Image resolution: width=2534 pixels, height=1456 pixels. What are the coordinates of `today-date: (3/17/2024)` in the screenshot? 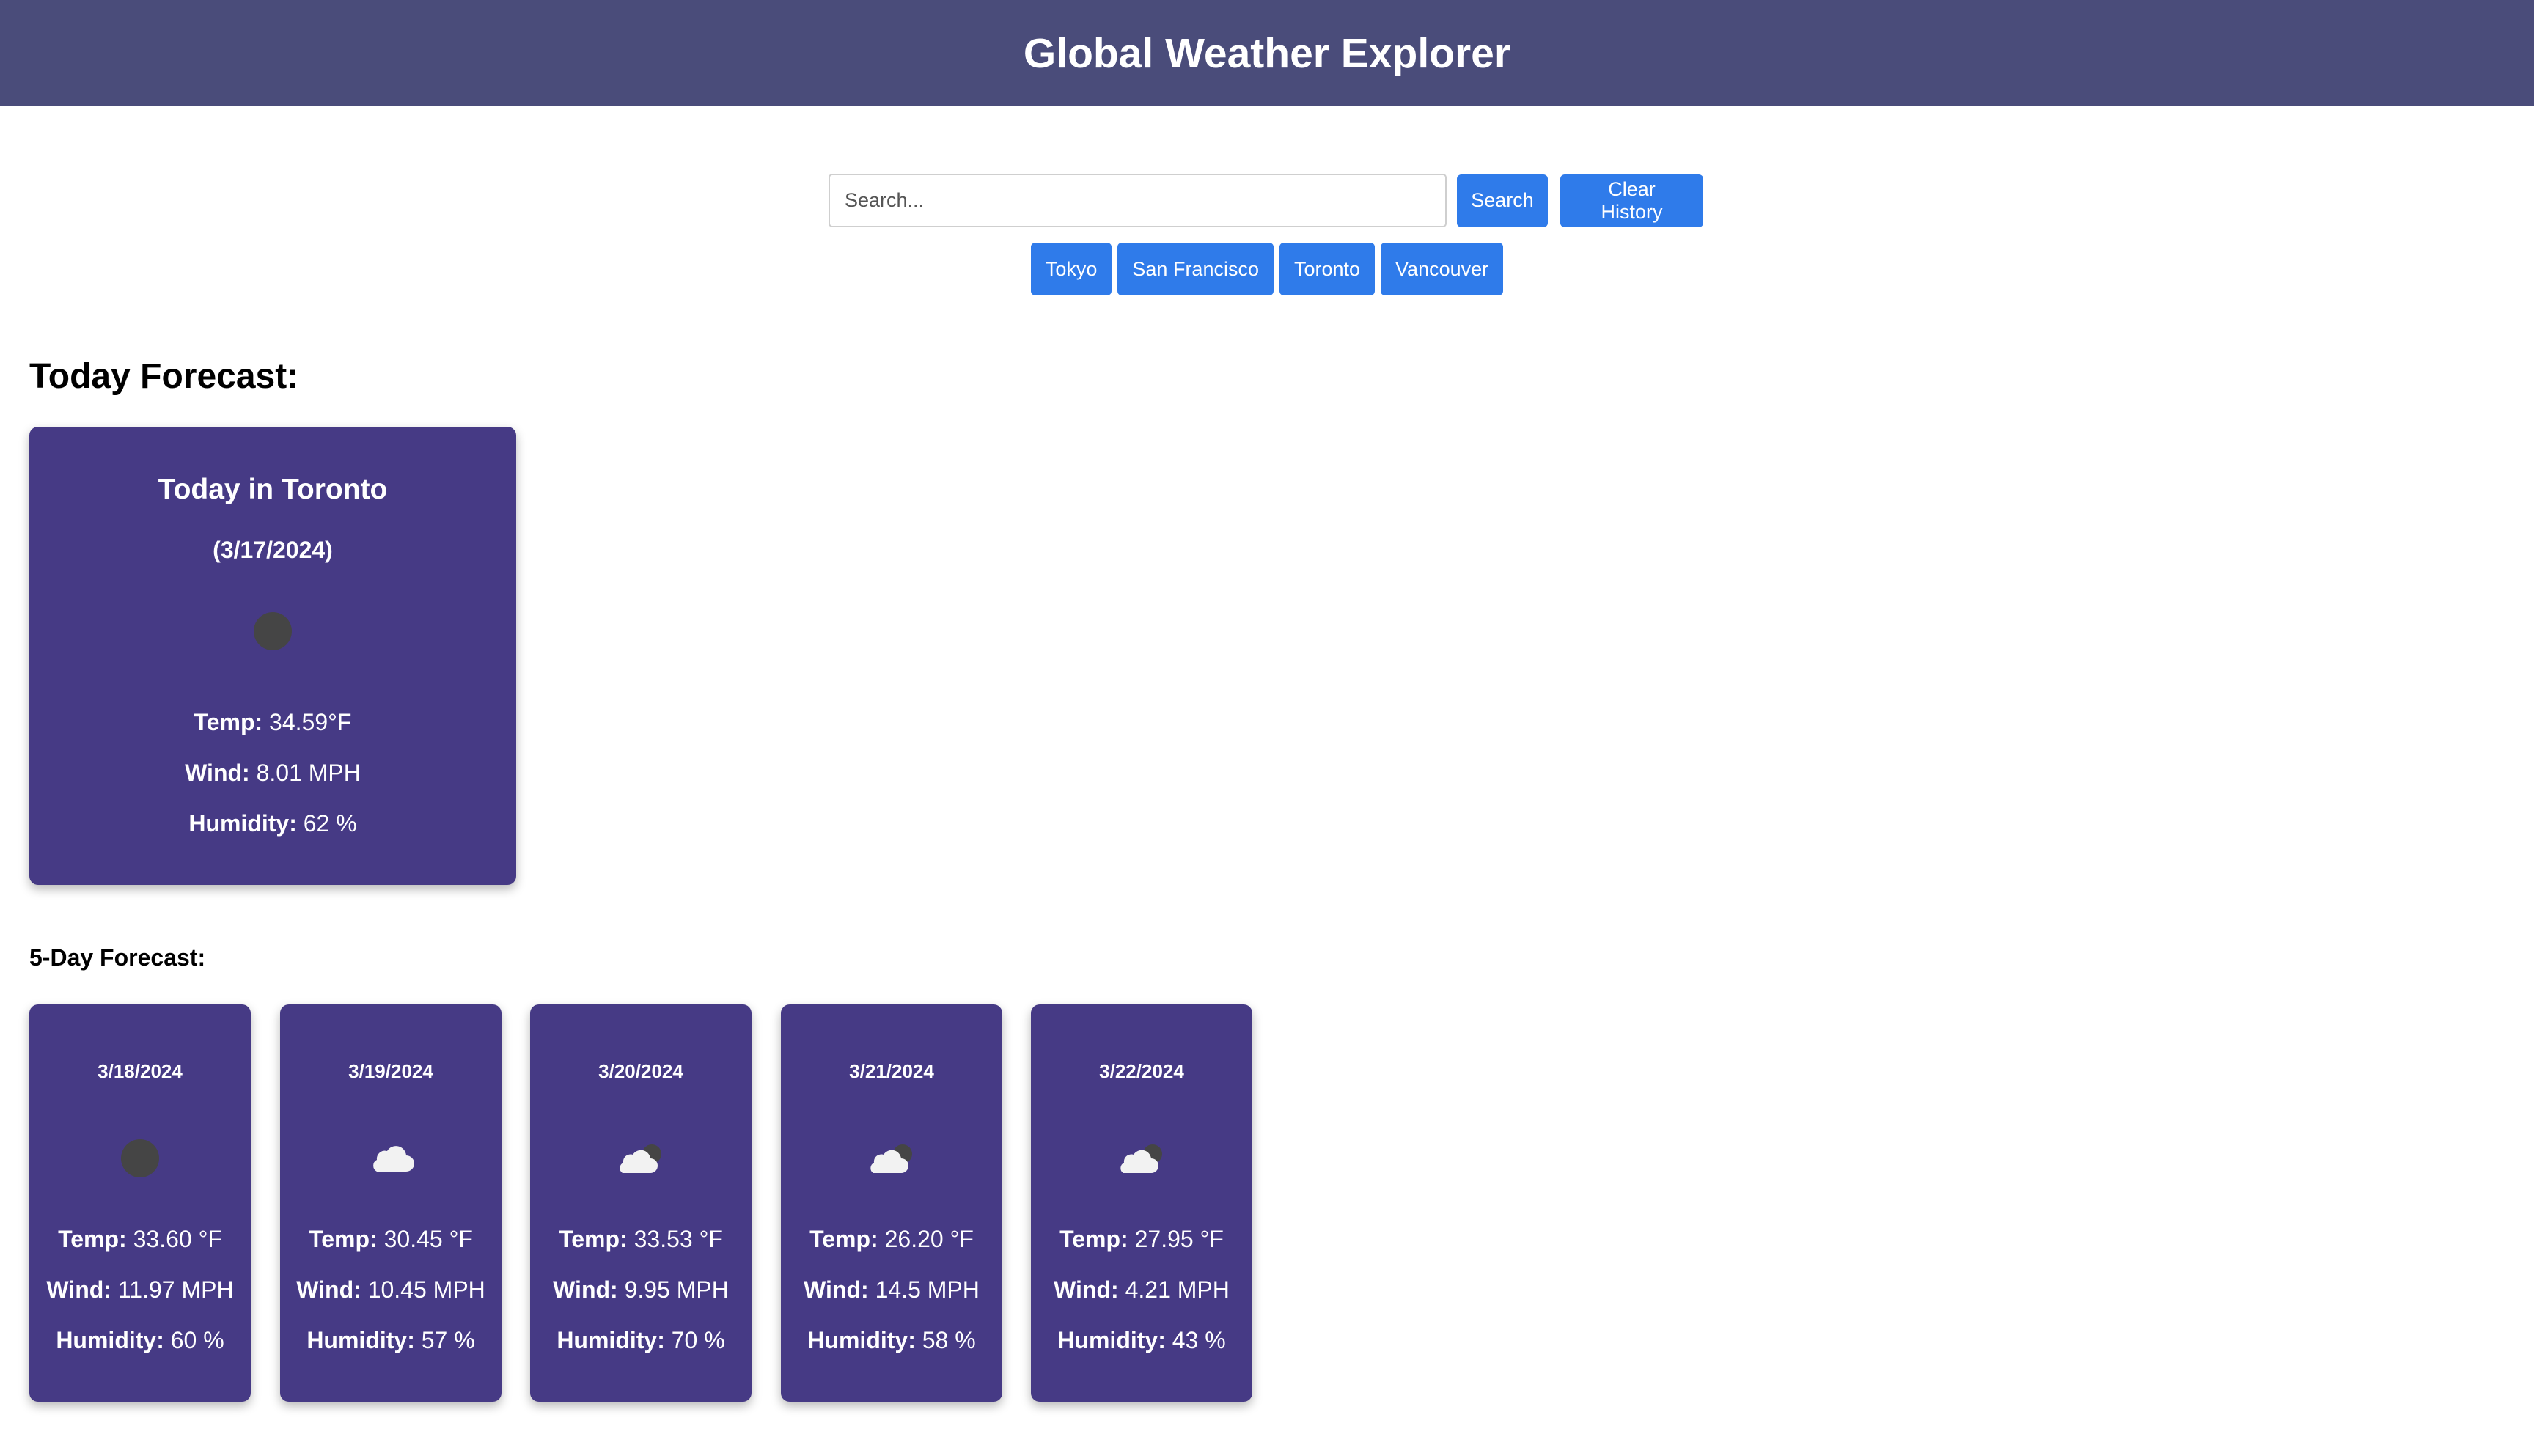 It's located at (273, 550).